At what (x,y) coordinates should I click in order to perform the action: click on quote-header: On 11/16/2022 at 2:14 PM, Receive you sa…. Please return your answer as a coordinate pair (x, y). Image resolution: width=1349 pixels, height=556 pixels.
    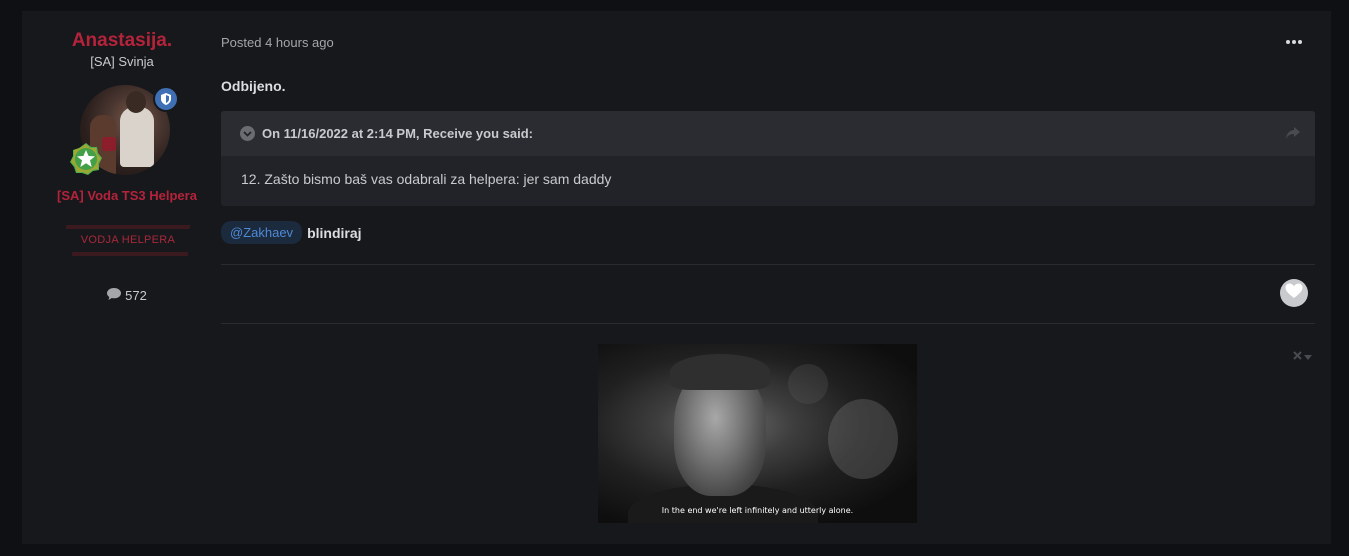
    Looking at the image, I should click on (768, 133).